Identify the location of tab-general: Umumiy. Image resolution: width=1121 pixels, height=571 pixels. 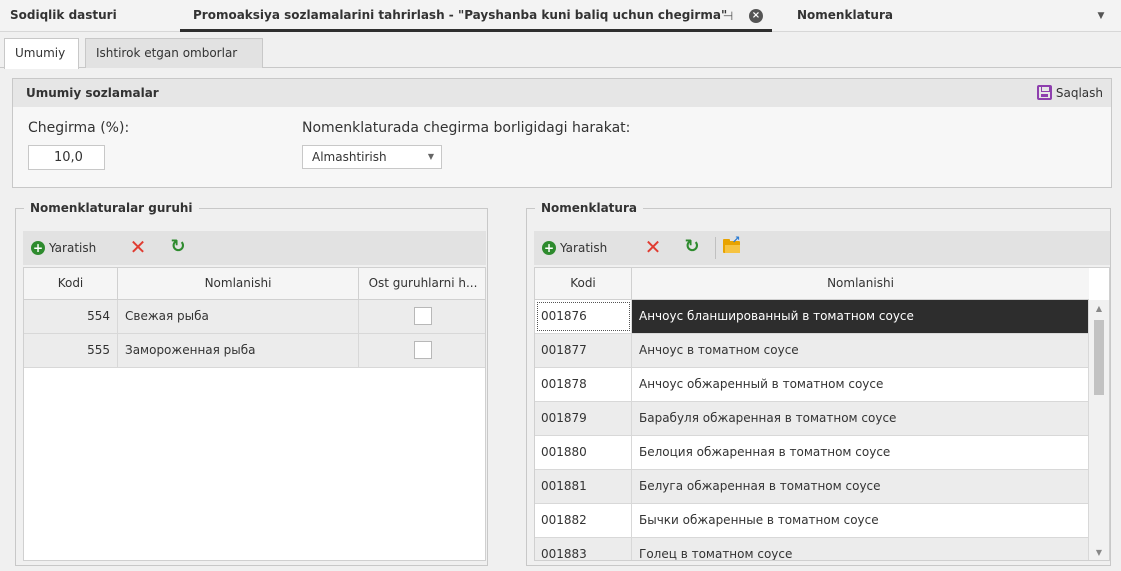
(41, 53).